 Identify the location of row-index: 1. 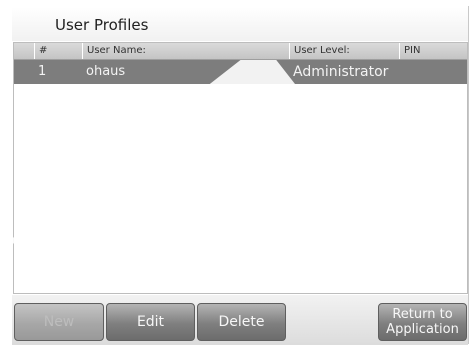
(42, 71).